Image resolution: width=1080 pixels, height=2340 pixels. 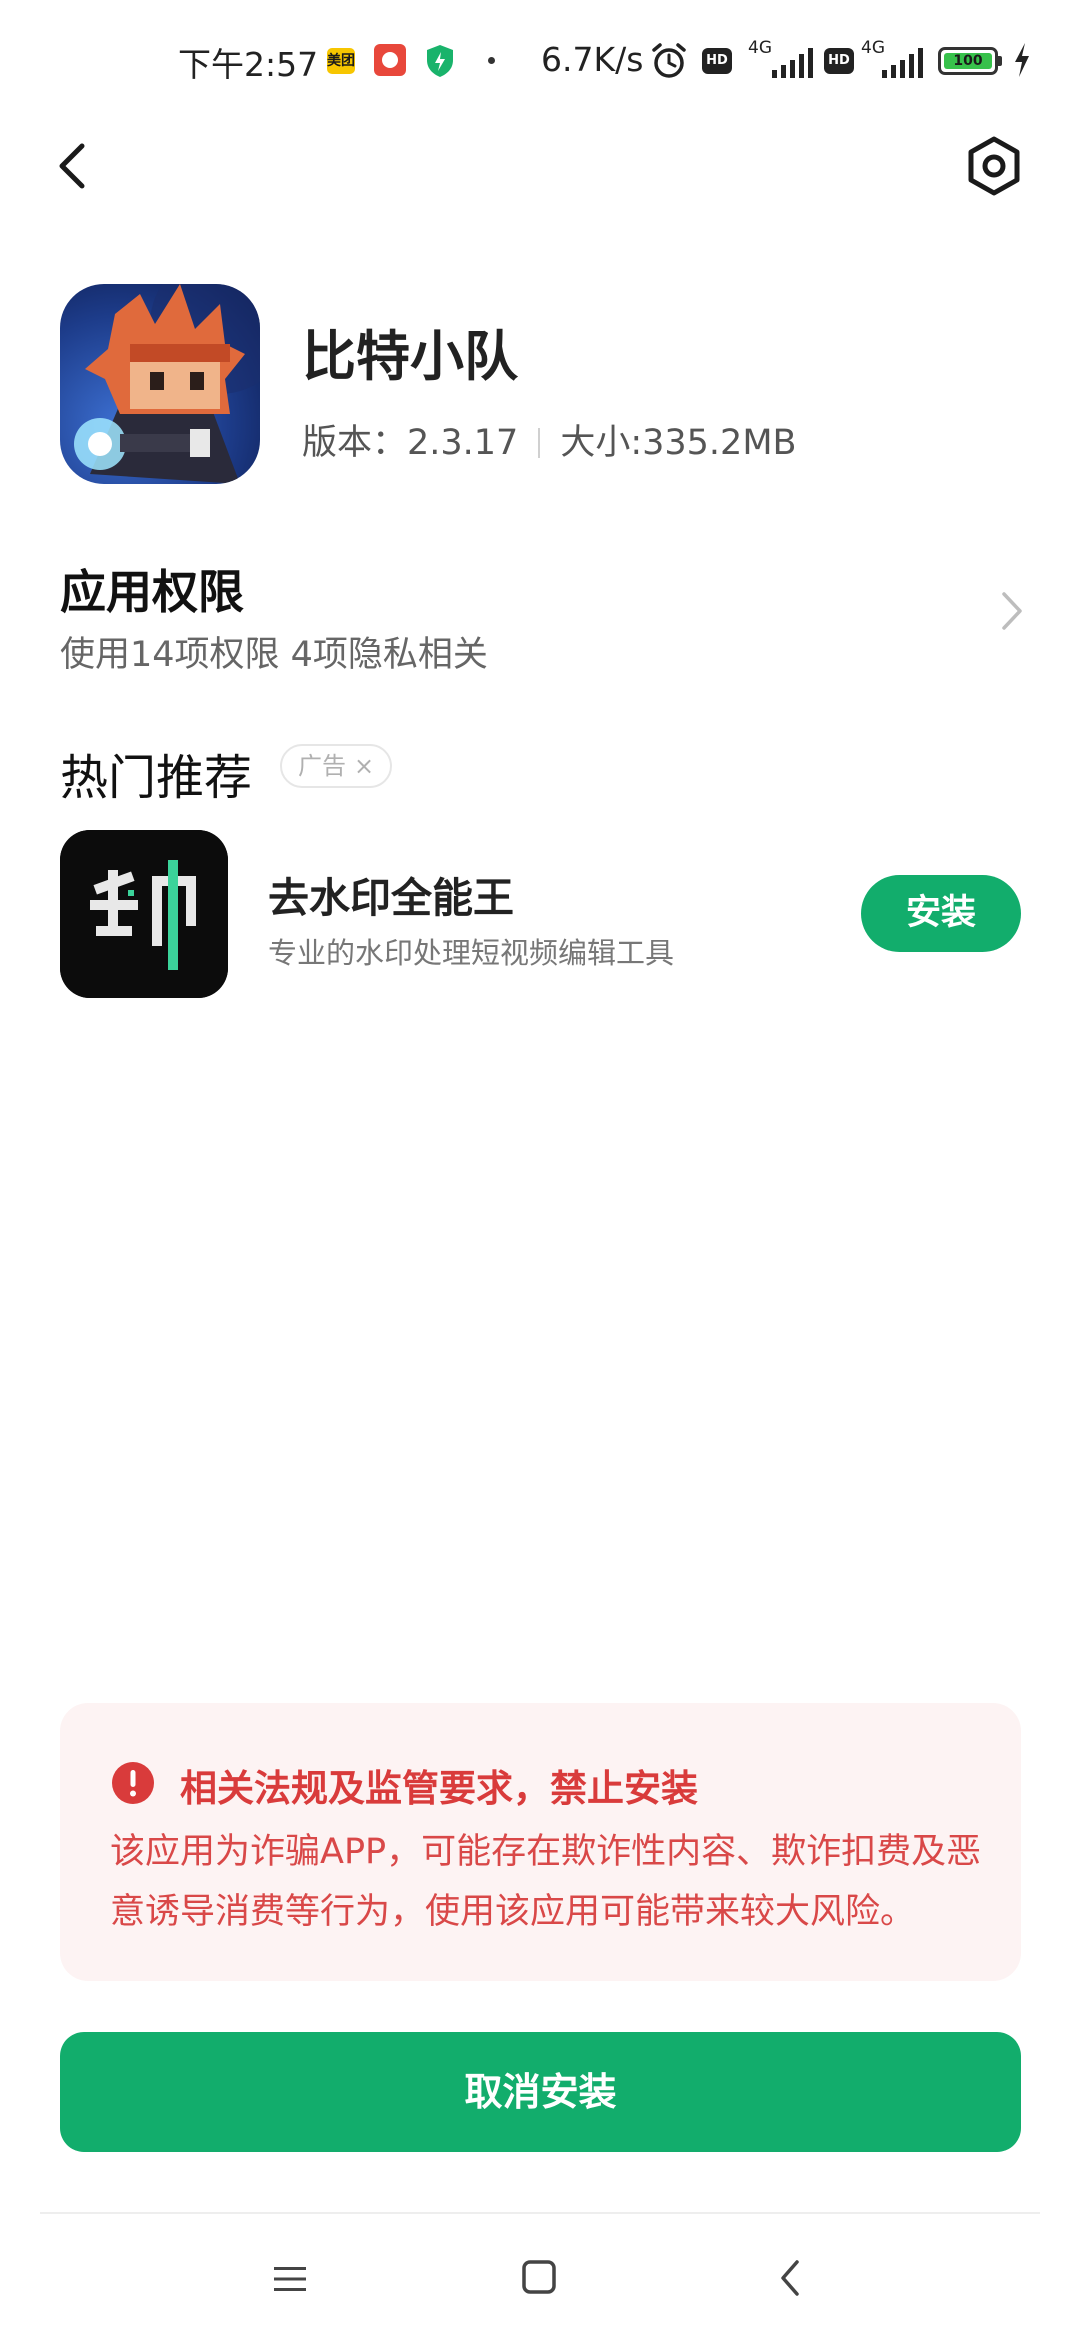 What do you see at coordinates (74, 166) in the screenshot?
I see `back-button` at bounding box center [74, 166].